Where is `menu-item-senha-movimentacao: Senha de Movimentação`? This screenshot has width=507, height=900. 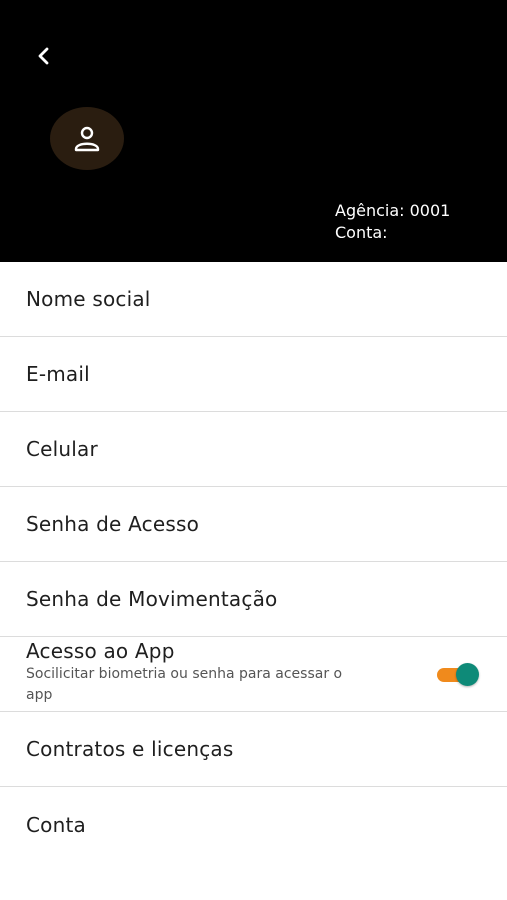 menu-item-senha-movimentacao: Senha de Movimentação is located at coordinates (253, 599).